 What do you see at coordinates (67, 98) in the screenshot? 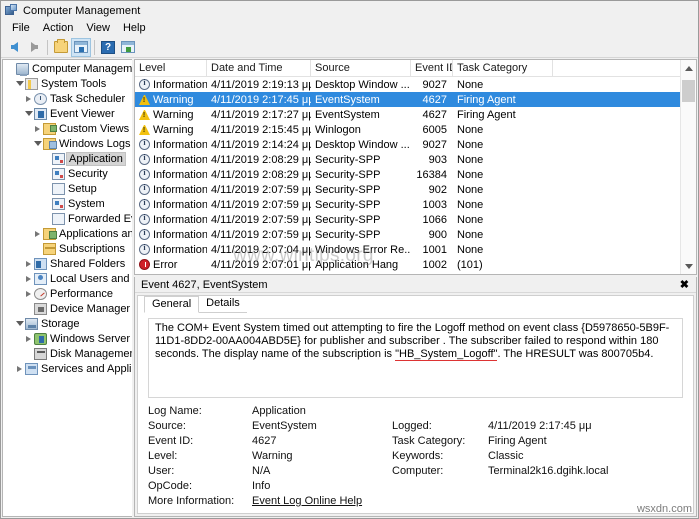
I see `sidebar-item-task-scheduler: Task Scheduler` at bounding box center [67, 98].